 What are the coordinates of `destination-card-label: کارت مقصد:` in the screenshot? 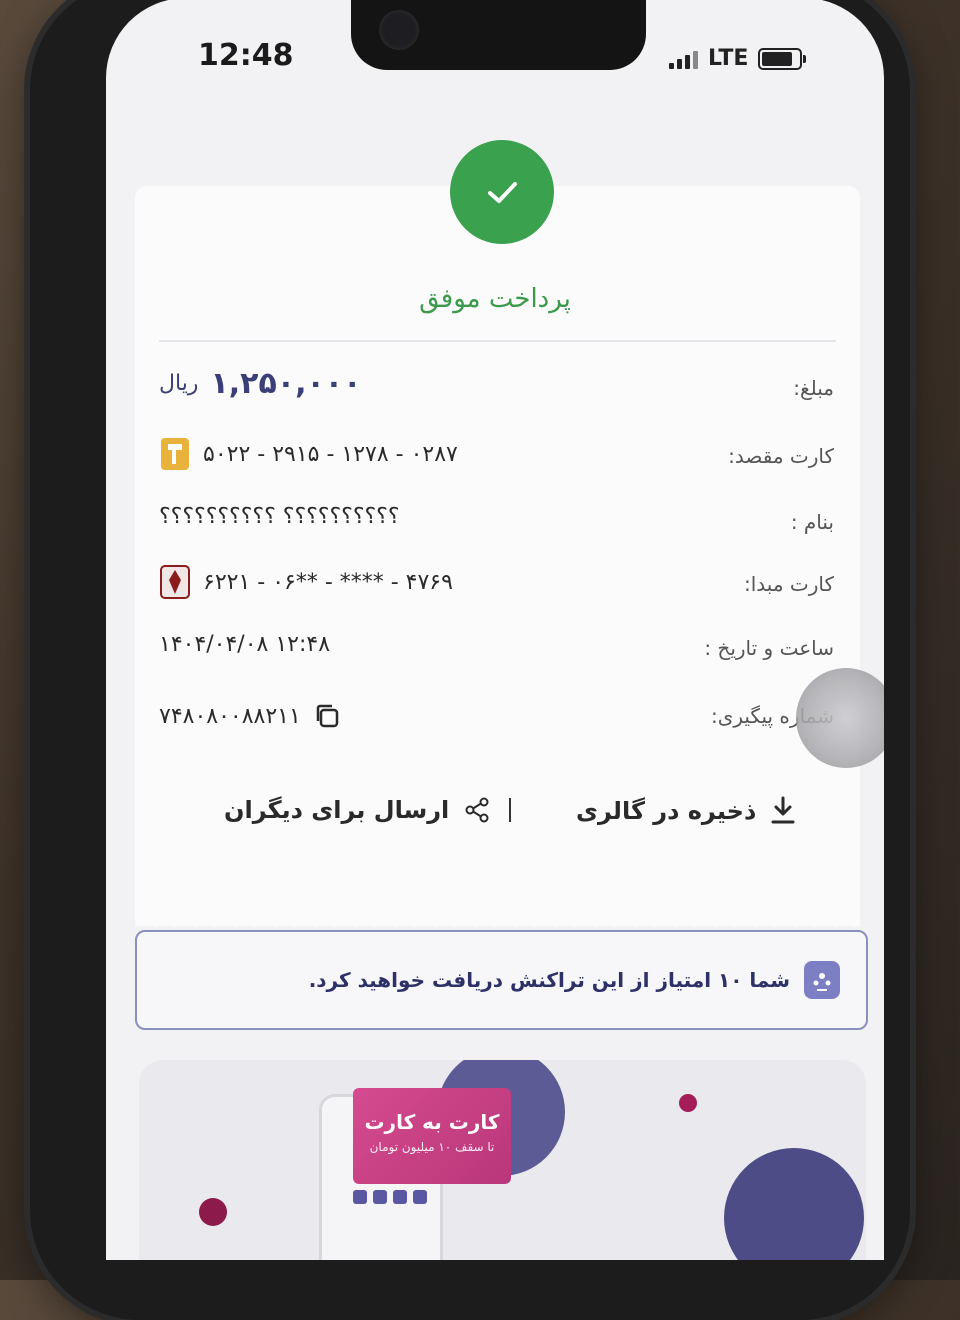 It's located at (781, 456).